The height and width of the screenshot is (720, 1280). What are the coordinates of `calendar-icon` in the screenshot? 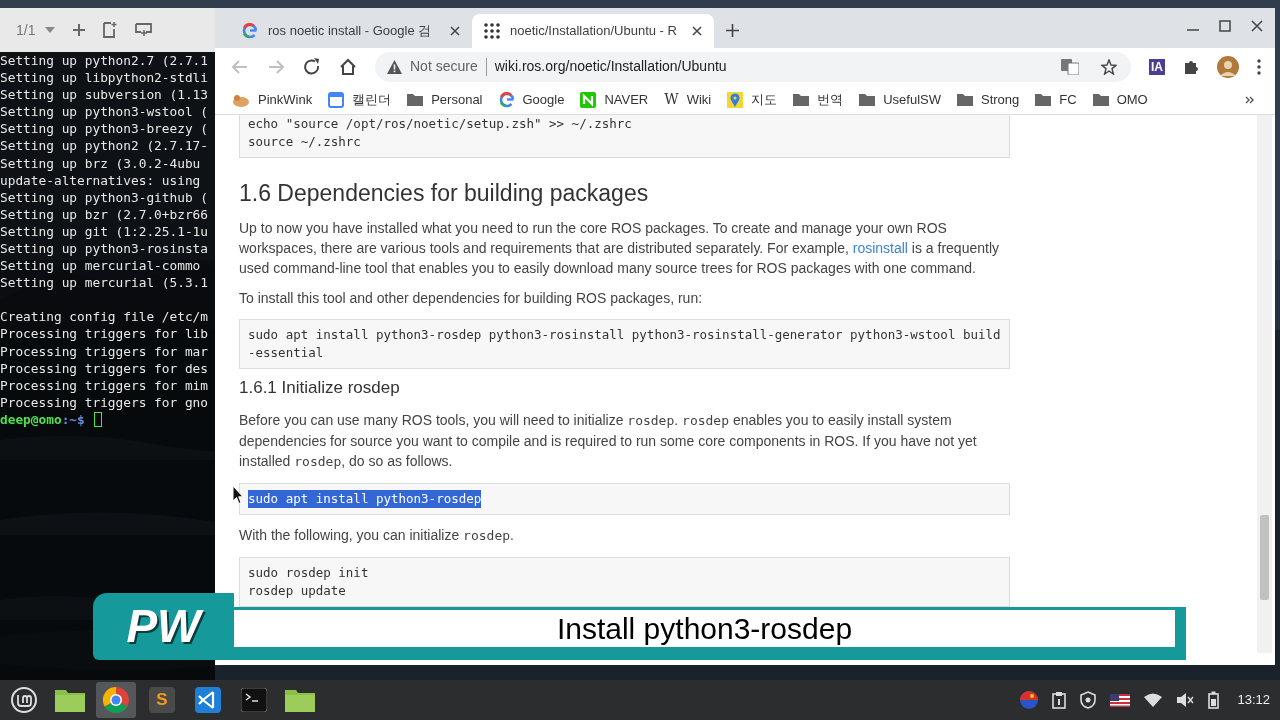 It's located at (336, 99).